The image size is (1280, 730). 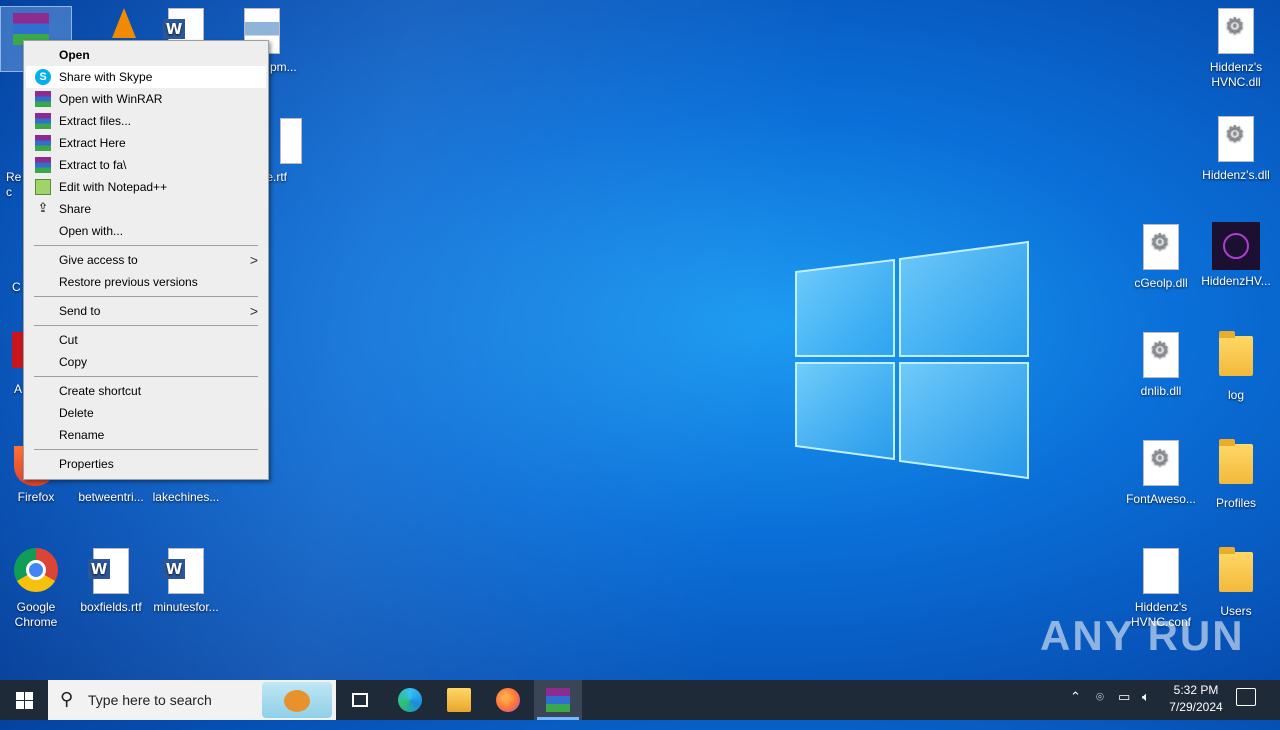 I want to click on hiddenz-dll-icon: Hiddenz's.dll, so click(x=1236, y=149).